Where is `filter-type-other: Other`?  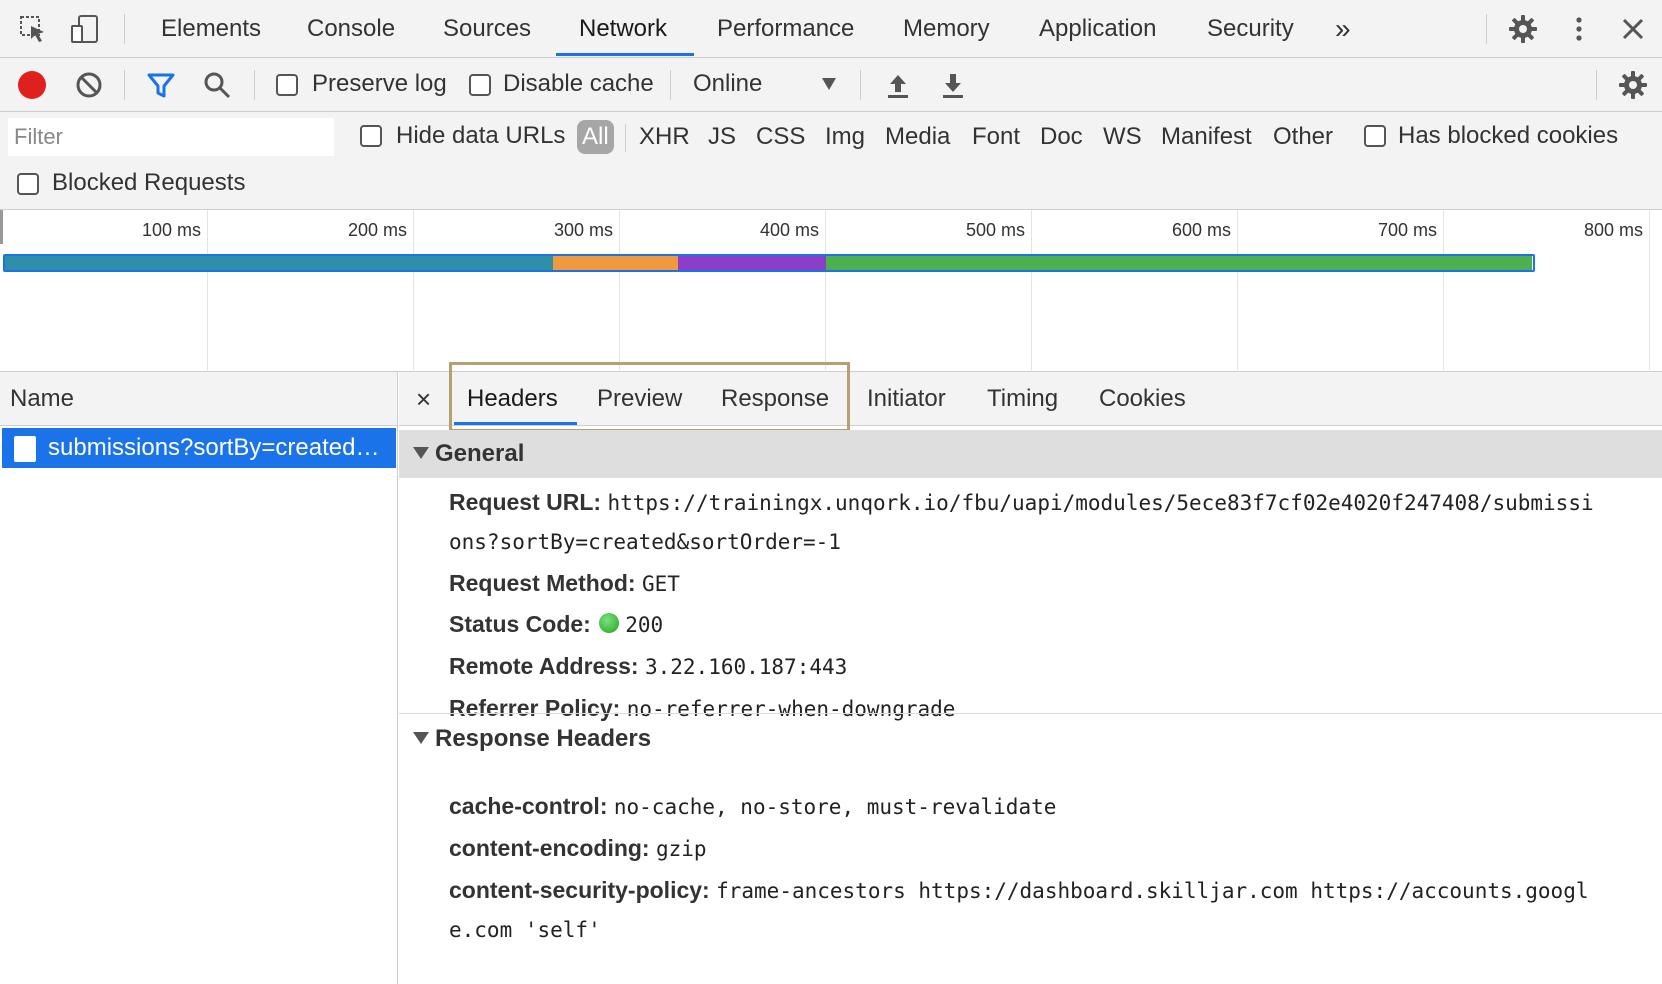 filter-type-other: Other is located at coordinates (1303, 137).